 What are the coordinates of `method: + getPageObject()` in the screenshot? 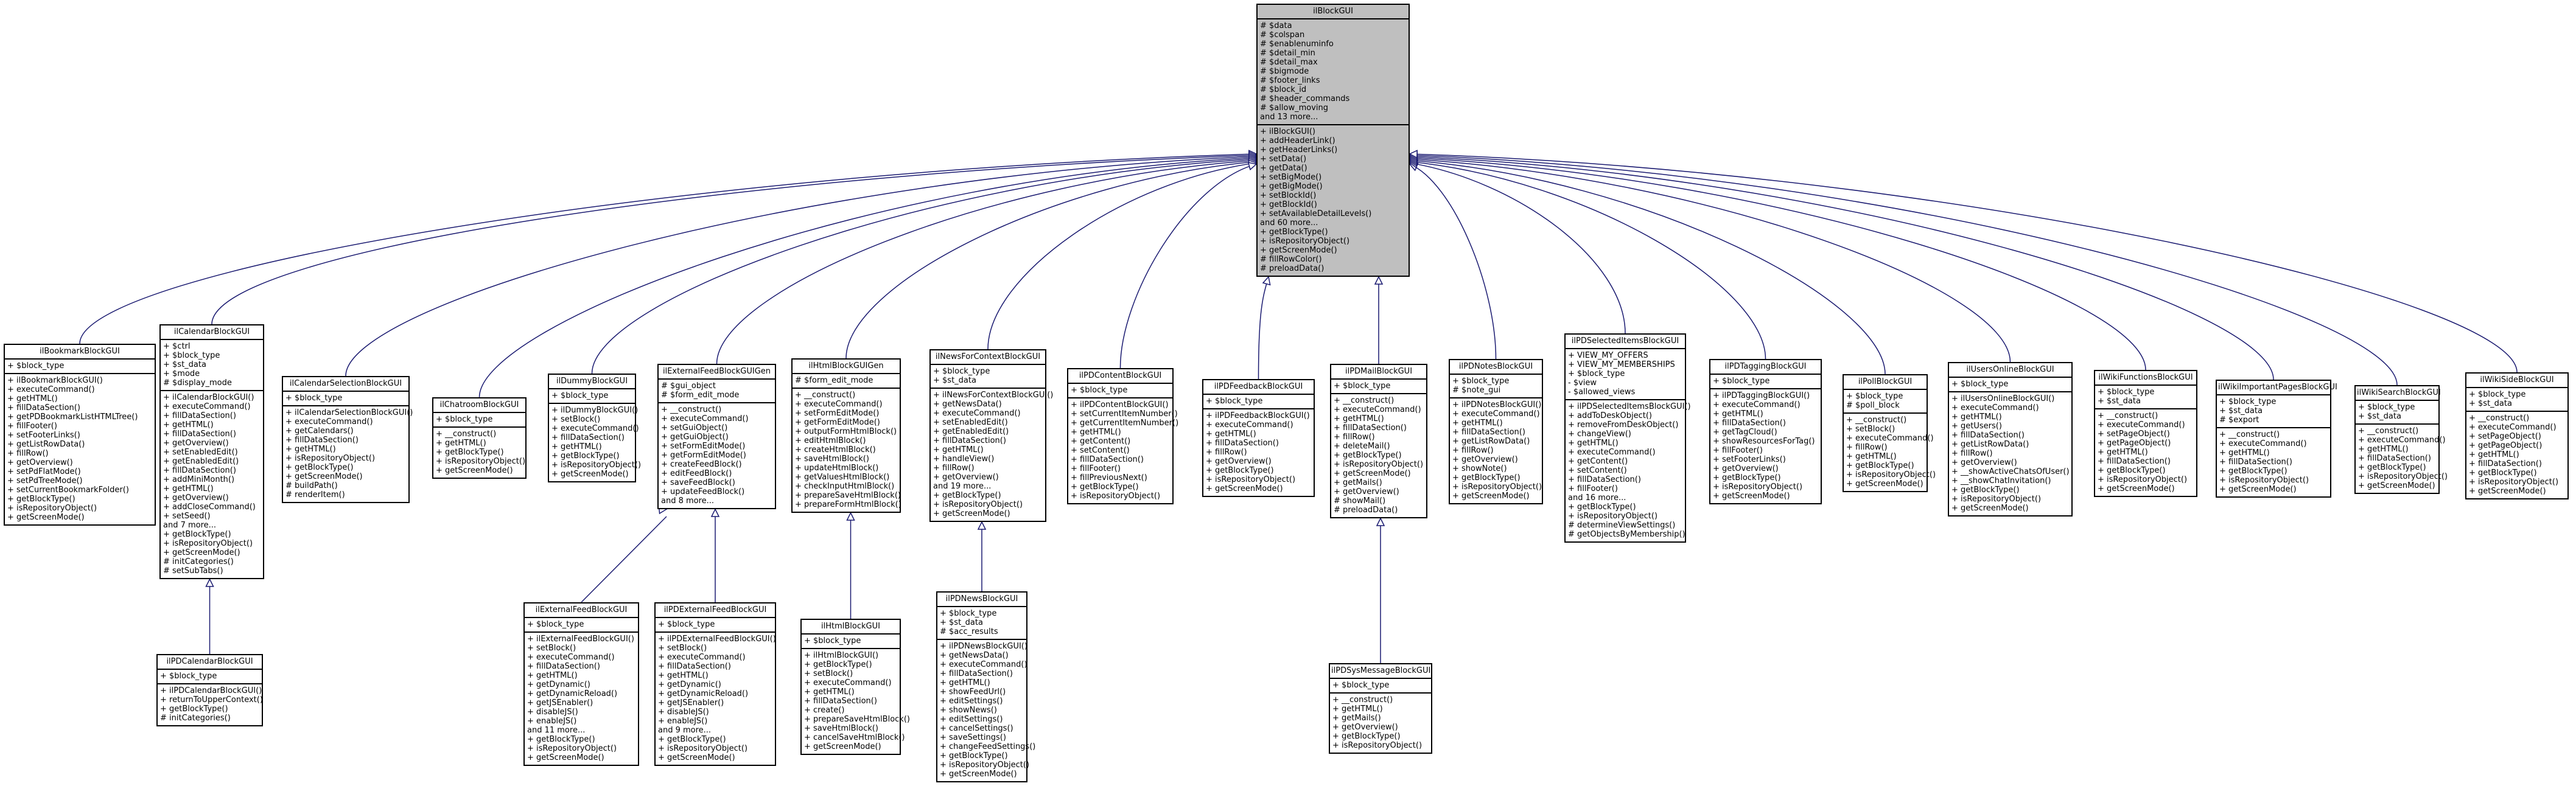 It's located at (2506, 445).